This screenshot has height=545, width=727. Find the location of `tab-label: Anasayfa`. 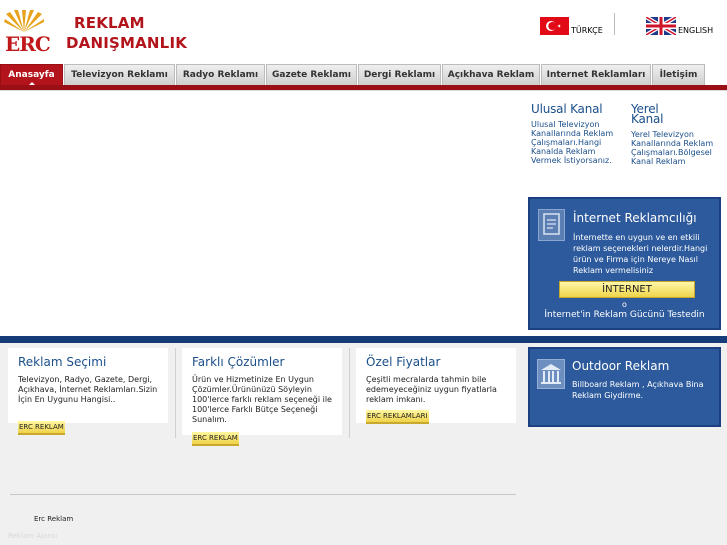

tab-label: Anasayfa is located at coordinates (31, 75).